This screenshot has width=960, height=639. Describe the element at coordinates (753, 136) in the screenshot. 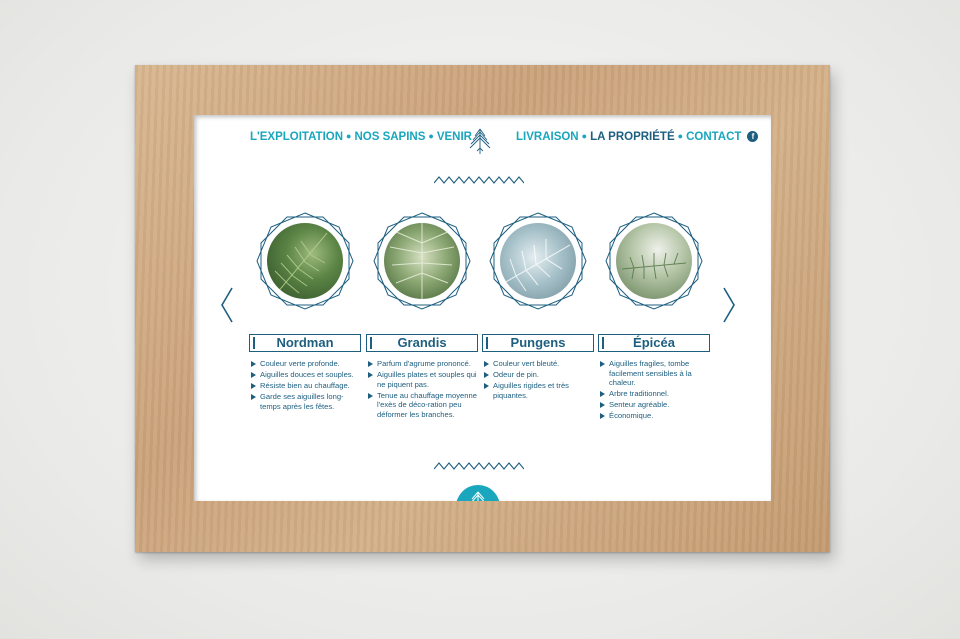

I see `facebook-icon: f` at that location.